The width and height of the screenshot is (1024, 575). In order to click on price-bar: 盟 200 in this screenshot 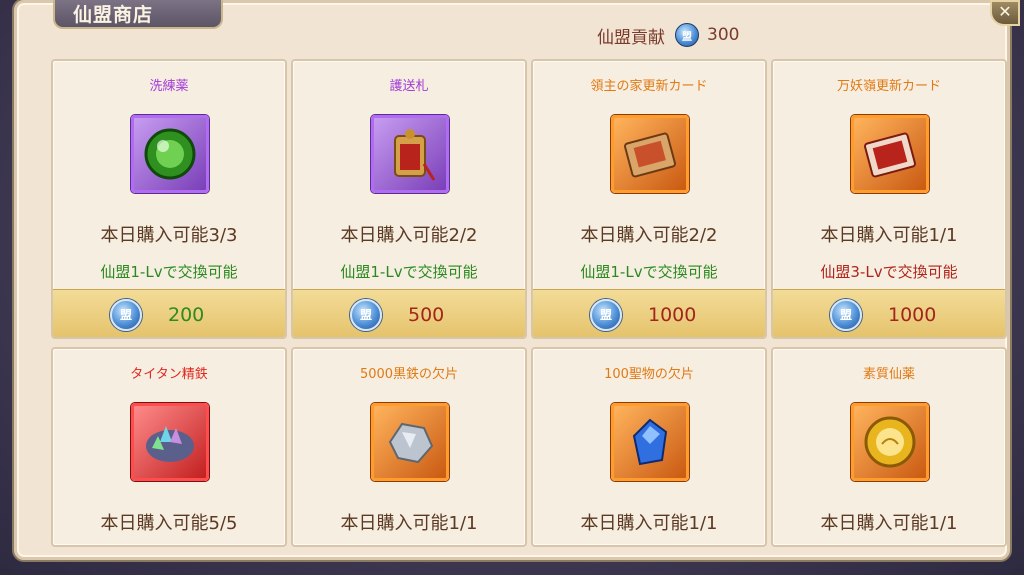, I will do `click(169, 313)`.